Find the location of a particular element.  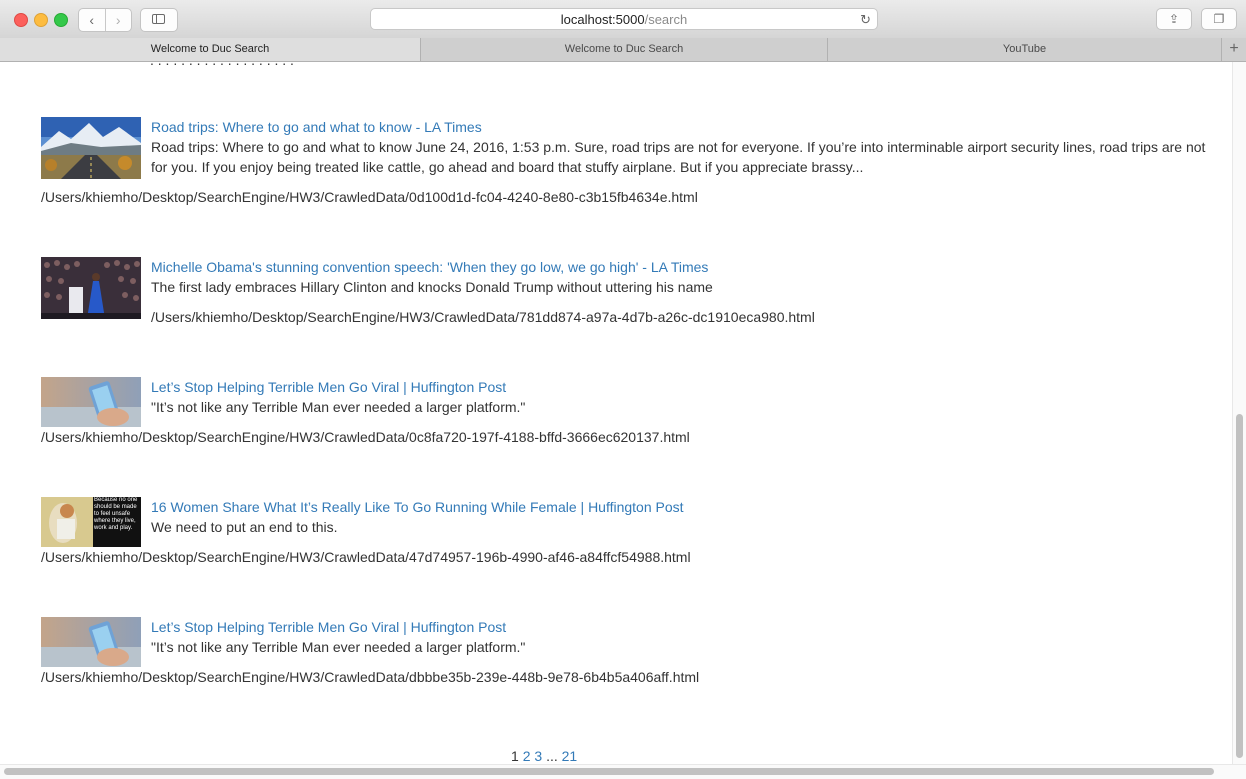

zoom-window-button is located at coordinates (61, 20).